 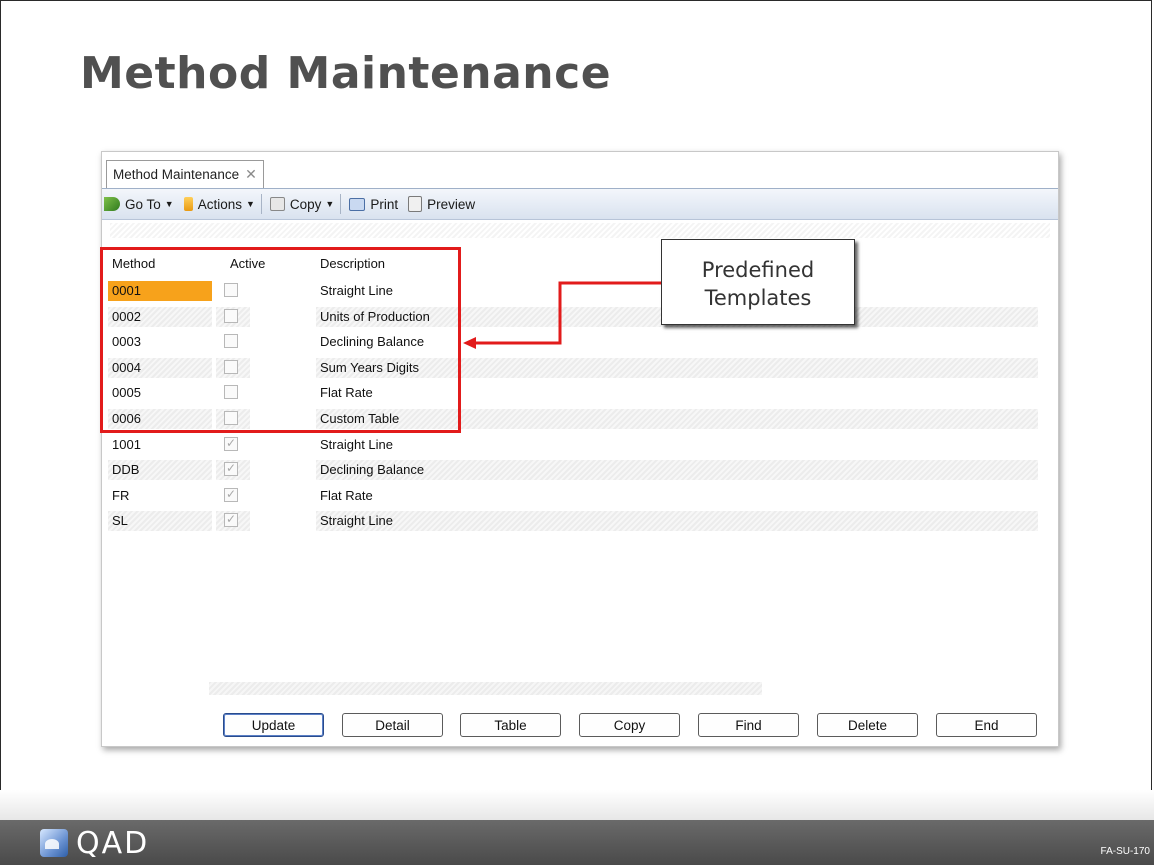 What do you see at coordinates (485, 688) in the screenshot?
I see `horizontal-scrollbar` at bounding box center [485, 688].